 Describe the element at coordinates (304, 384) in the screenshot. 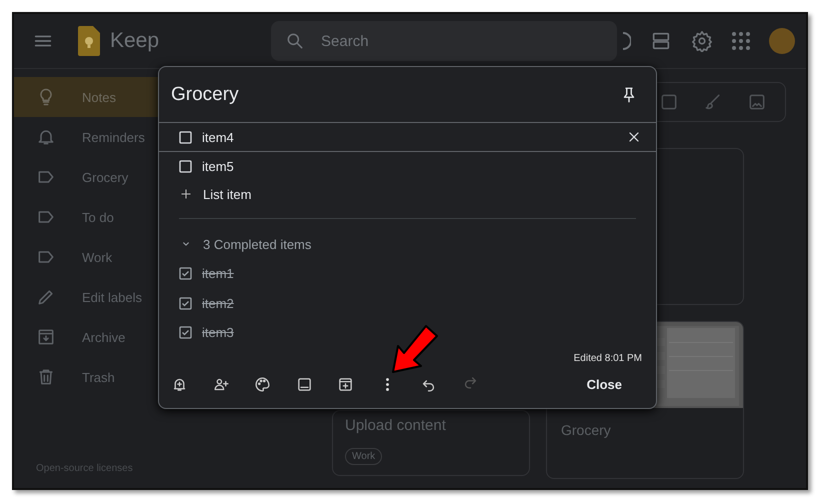

I see `image-icon` at that location.